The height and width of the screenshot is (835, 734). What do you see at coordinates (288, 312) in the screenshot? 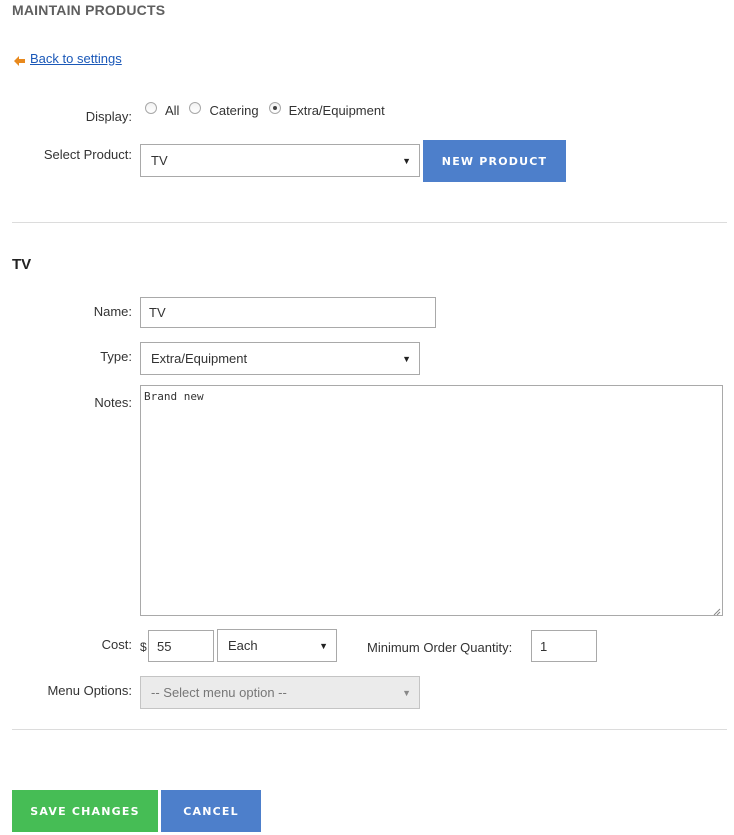
I see `name-input: TV` at bounding box center [288, 312].